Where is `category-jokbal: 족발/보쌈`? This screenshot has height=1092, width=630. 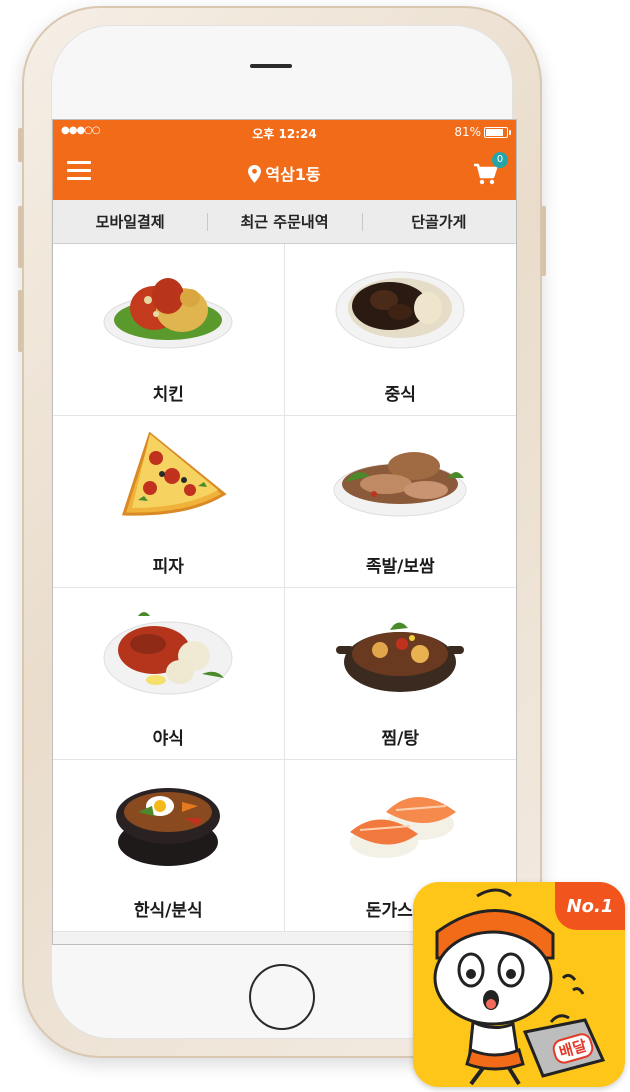
category-jokbal: 족발/보쌈 is located at coordinates (400, 502).